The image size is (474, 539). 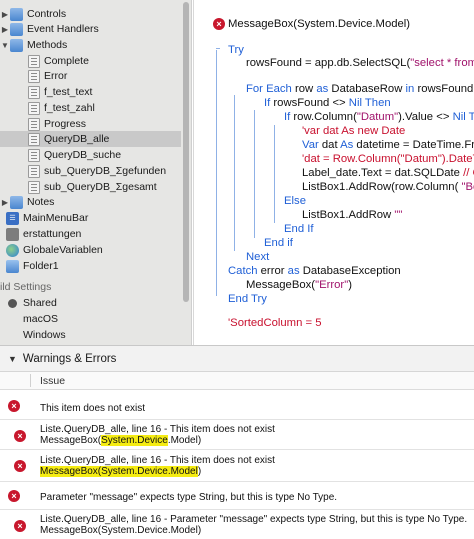 I want to click on code-line-else: Else, so click(x=295, y=201).